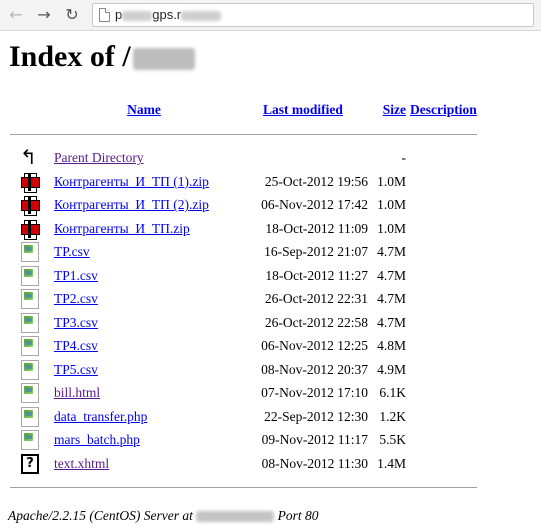  What do you see at coordinates (303, 109) in the screenshot?
I see `last-modified-sort-link: Last modified` at bounding box center [303, 109].